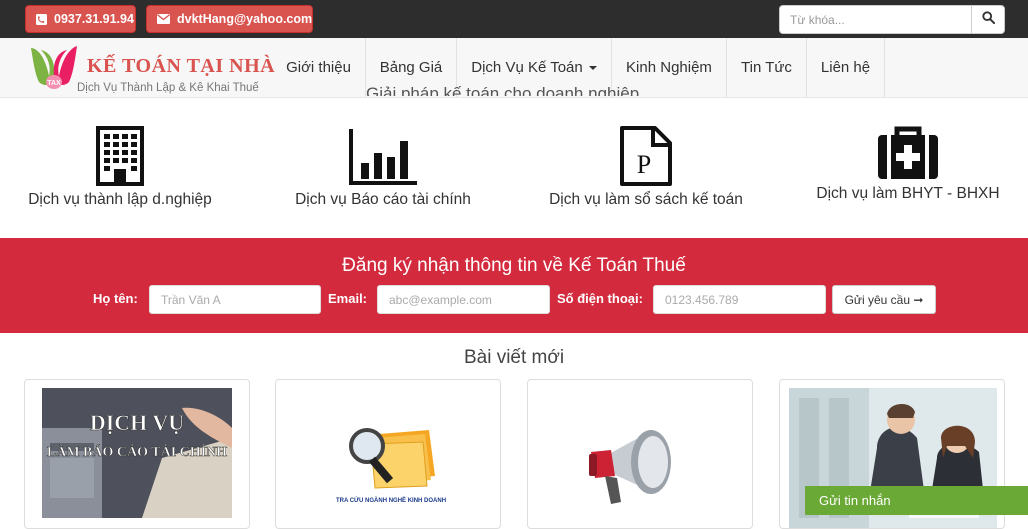  Describe the element at coordinates (592, 67) in the screenshot. I see `caret-down-icon` at that location.